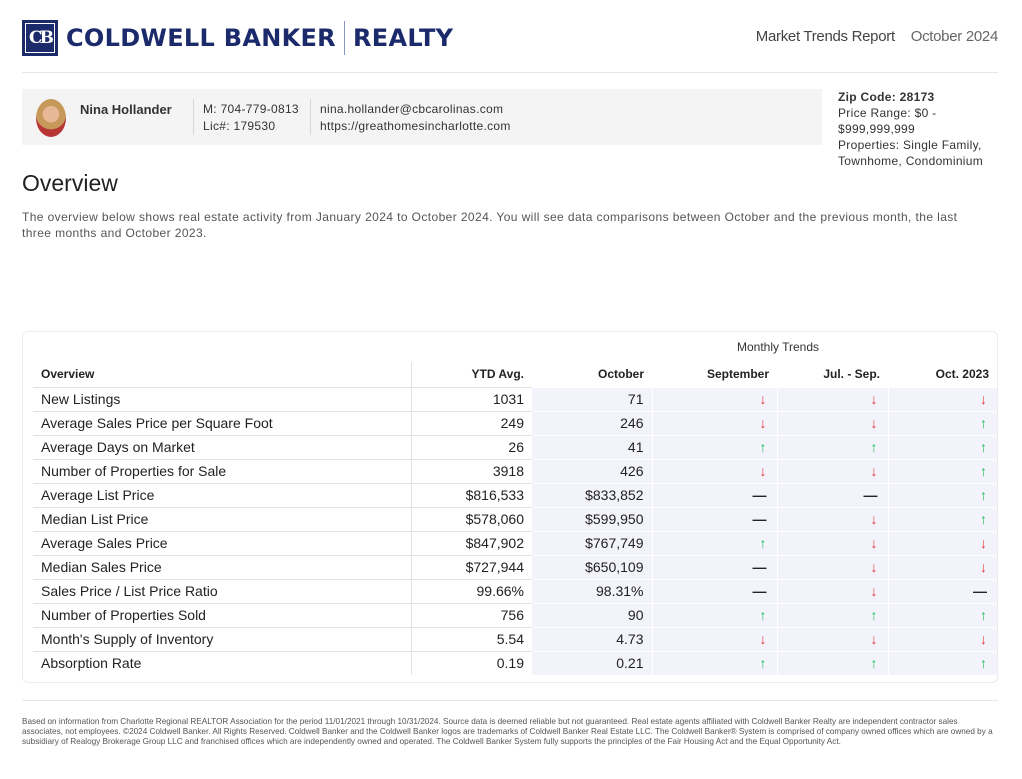 The height and width of the screenshot is (779, 1022). Describe the element at coordinates (962, 374) in the screenshot. I see `column-header-oct-2023: Oct. 2023` at that location.